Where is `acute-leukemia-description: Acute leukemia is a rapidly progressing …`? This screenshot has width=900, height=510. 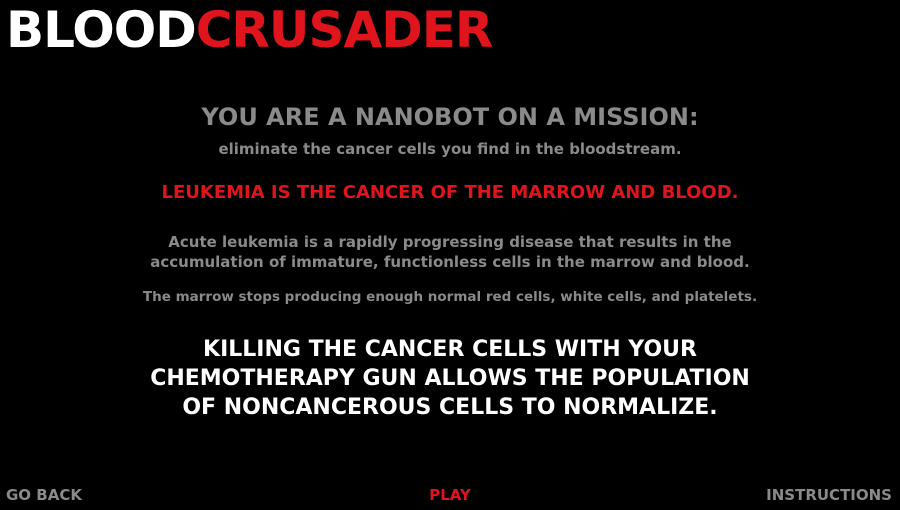 acute-leukemia-description: Acute leukemia is a rapidly progressing … is located at coordinates (450, 252).